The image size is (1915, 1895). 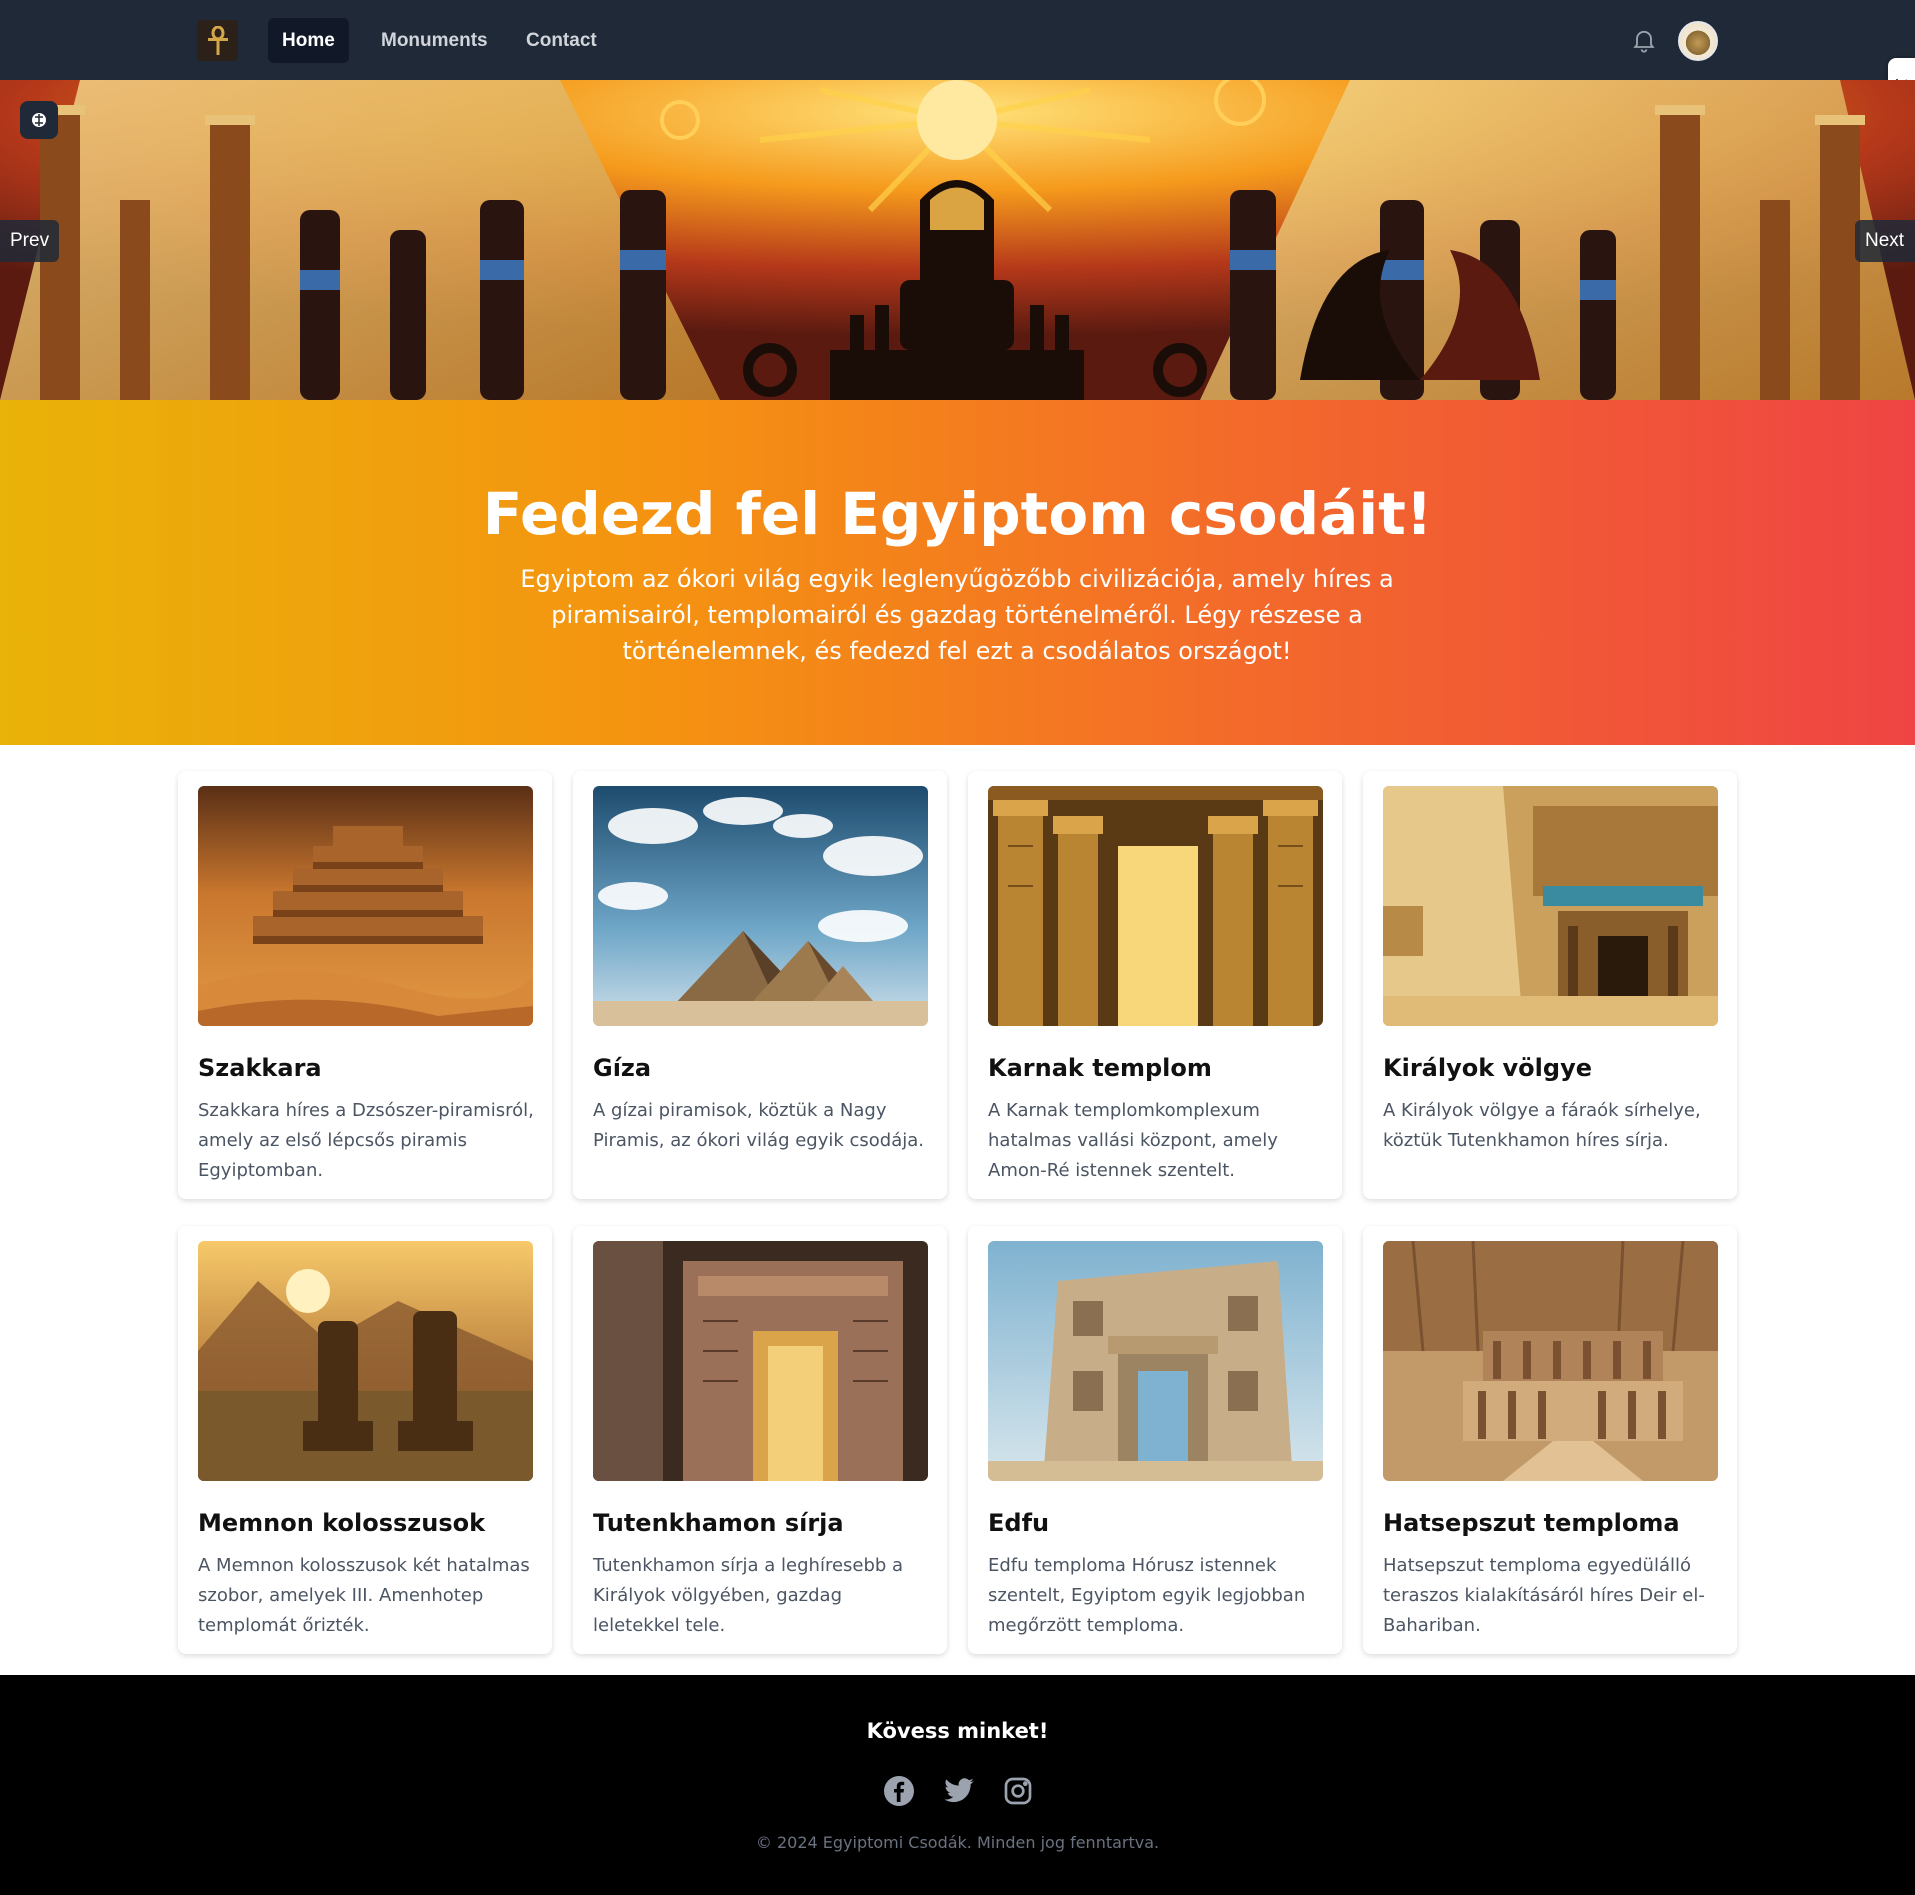 What do you see at coordinates (622, 1068) in the screenshot?
I see `card-title: Gíza` at bounding box center [622, 1068].